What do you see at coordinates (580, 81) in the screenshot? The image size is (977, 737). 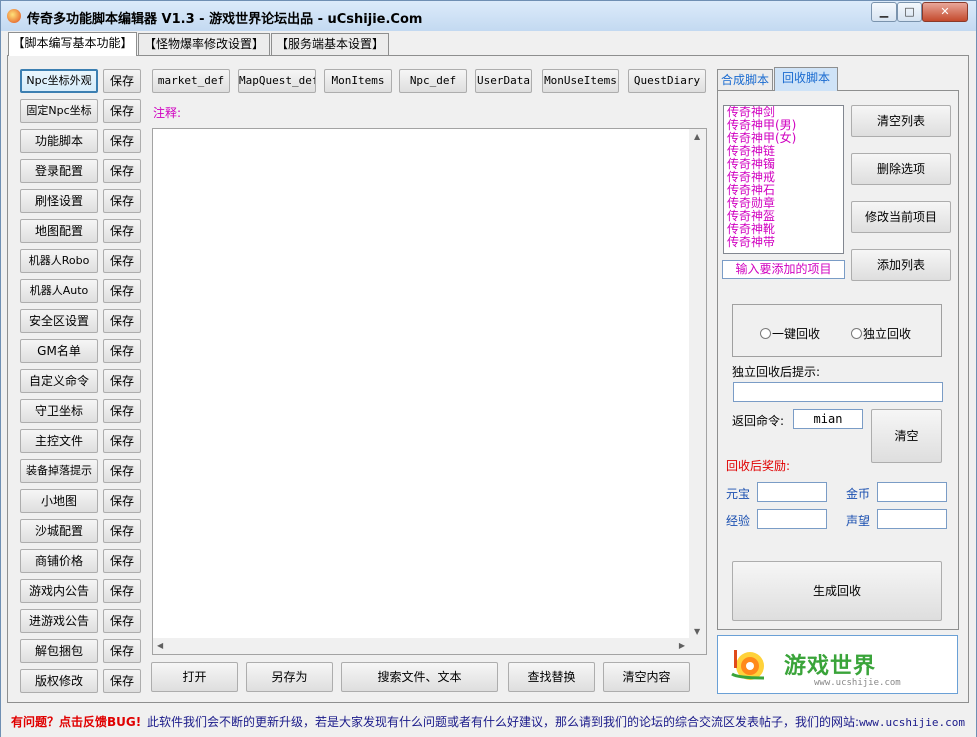 I see `file-button-monuseitems: MonUseItems` at bounding box center [580, 81].